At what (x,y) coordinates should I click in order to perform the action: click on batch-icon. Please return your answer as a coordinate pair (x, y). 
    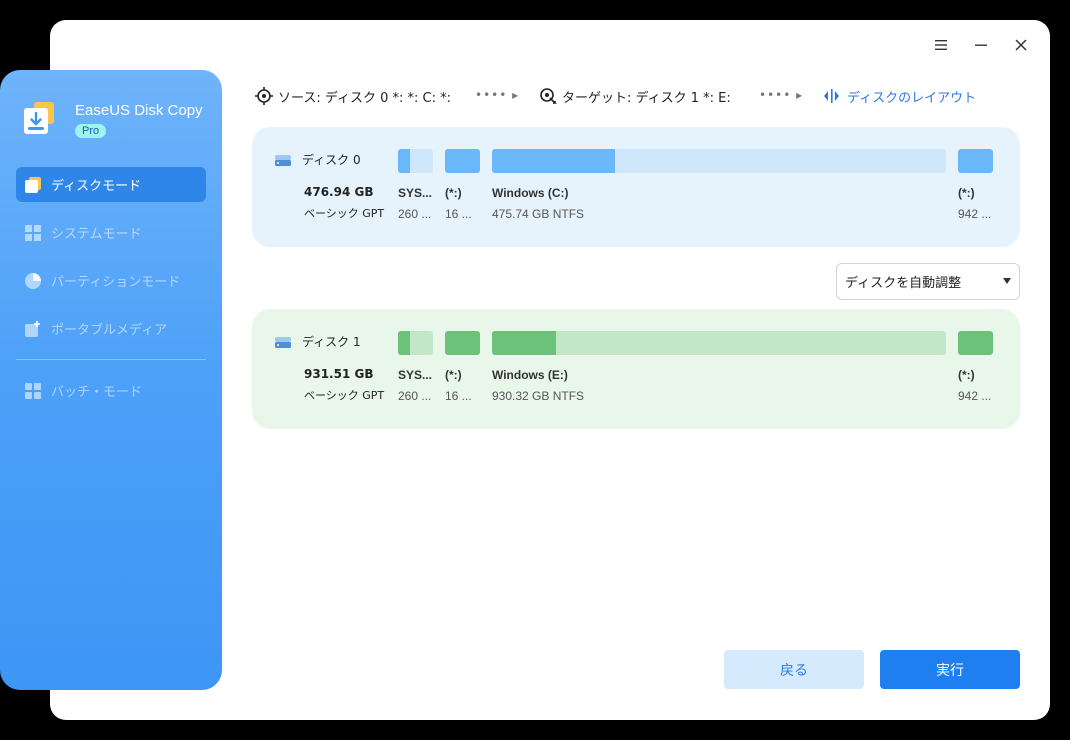
    Looking at the image, I should click on (33, 390).